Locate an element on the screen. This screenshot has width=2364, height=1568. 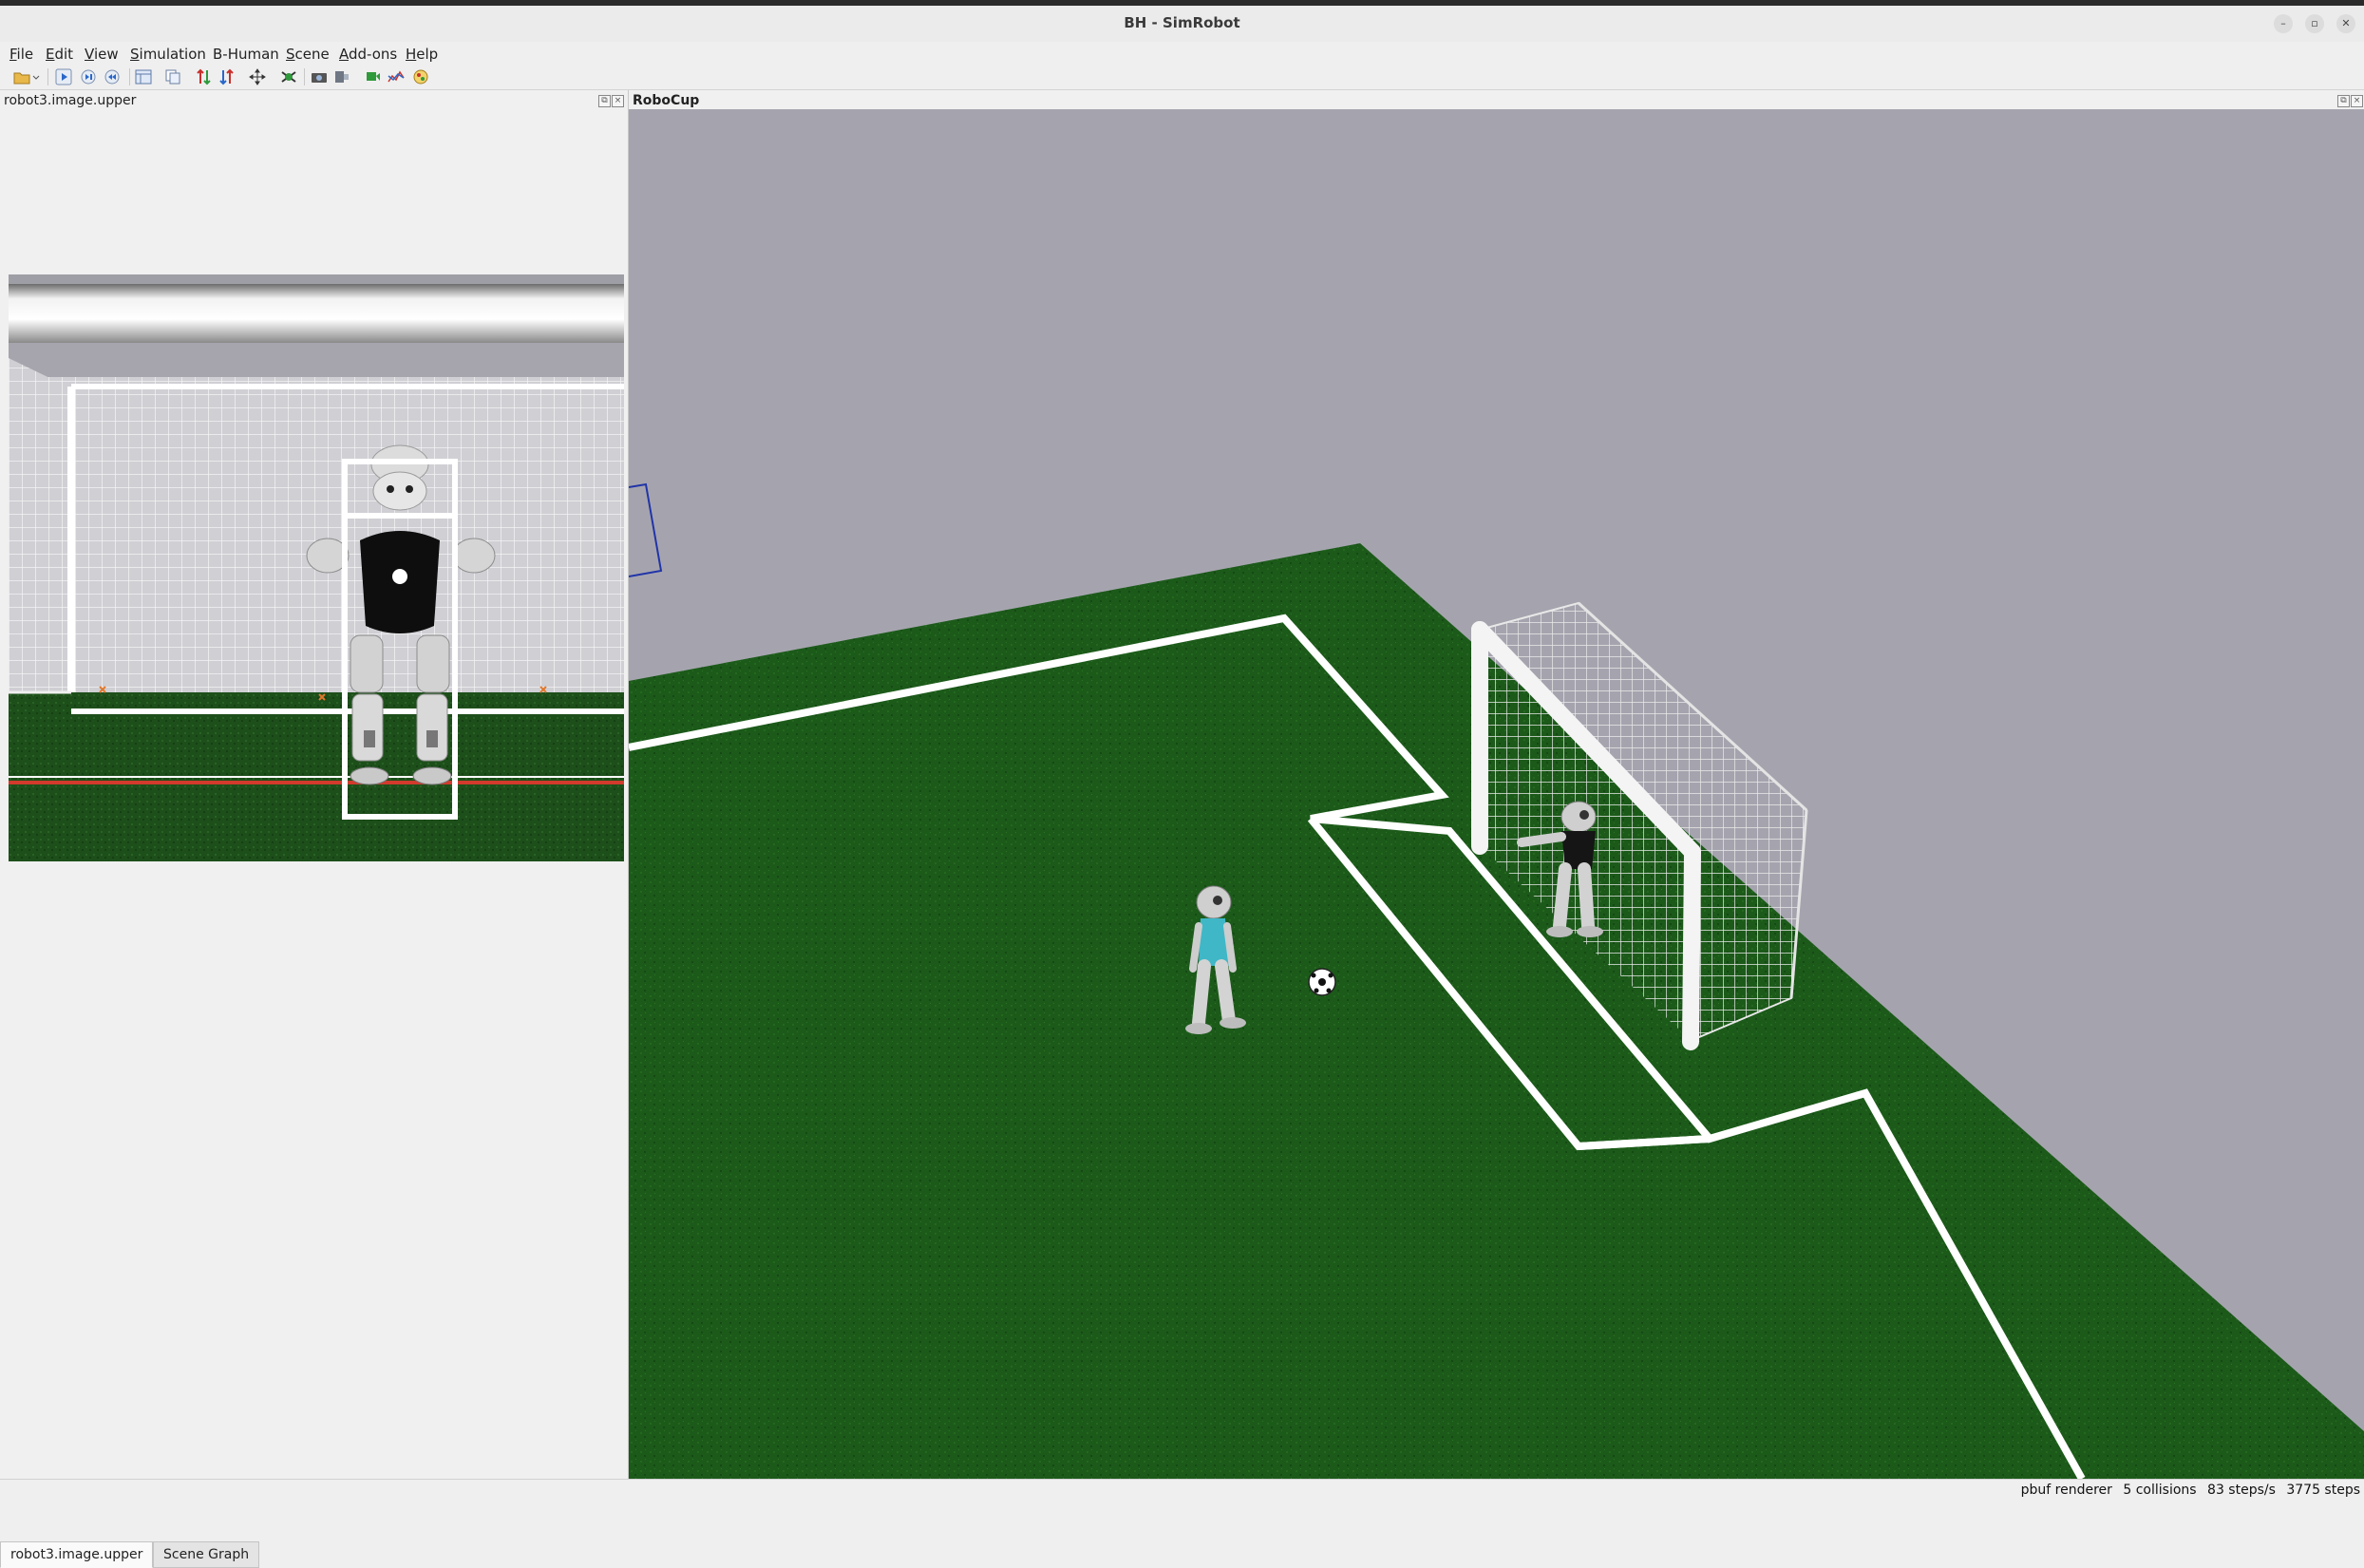
menu-add-ons-mnemonic: A is located at coordinates (344, 54).